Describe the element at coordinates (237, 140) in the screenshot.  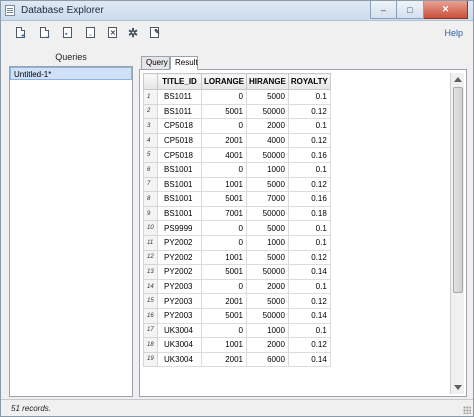
I see `table-row: 4 CP5018 2001 4000 0.12` at that location.